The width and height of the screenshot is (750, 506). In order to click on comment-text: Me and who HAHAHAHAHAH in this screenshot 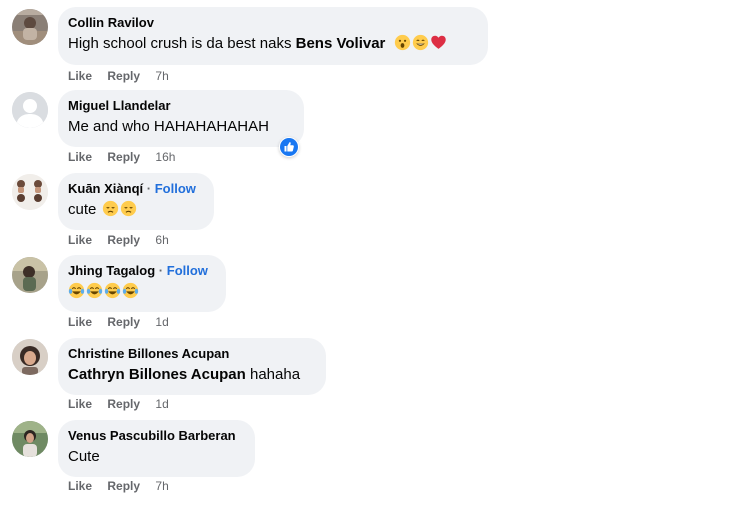, I will do `click(168, 126)`.